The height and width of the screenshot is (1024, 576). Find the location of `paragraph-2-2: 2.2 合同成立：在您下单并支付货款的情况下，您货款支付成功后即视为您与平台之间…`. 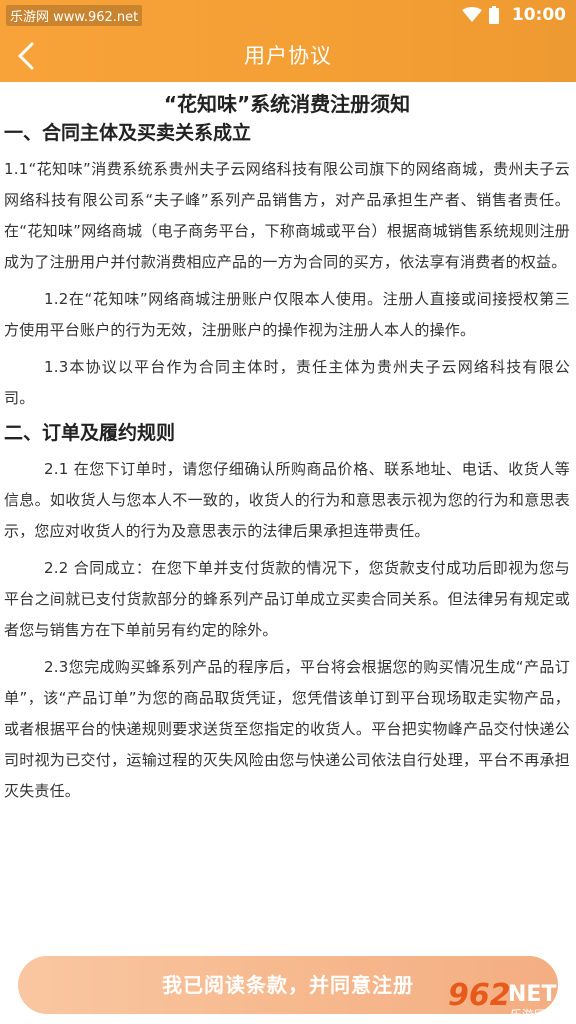

paragraph-2-2: 2.2 合同成立：在您下单并支付货款的情况下，您货款支付成功后即视为您与平台之间… is located at coordinates (287, 599).